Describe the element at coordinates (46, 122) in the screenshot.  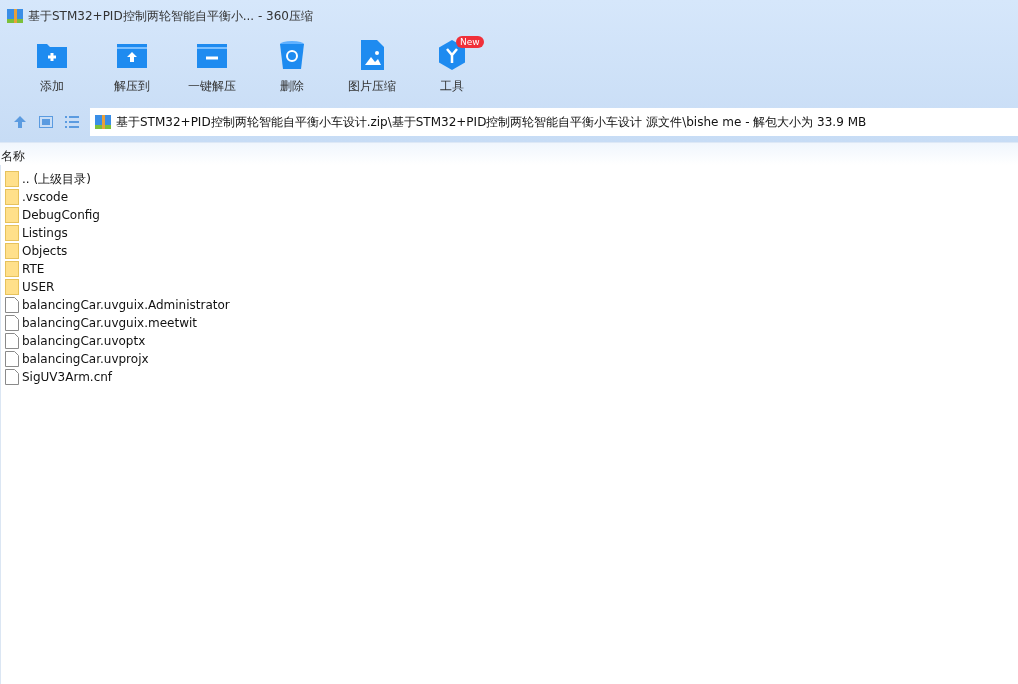
I see `thumbnail-view-icon` at that location.